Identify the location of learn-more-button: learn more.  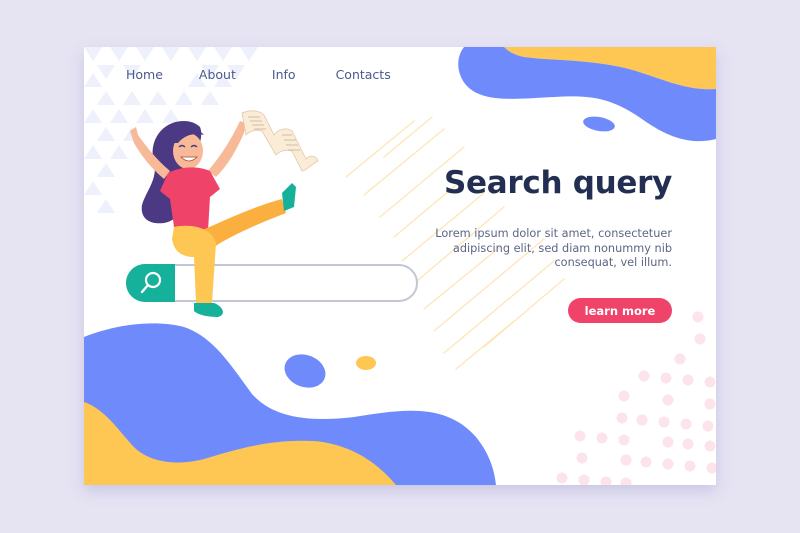
(620, 310).